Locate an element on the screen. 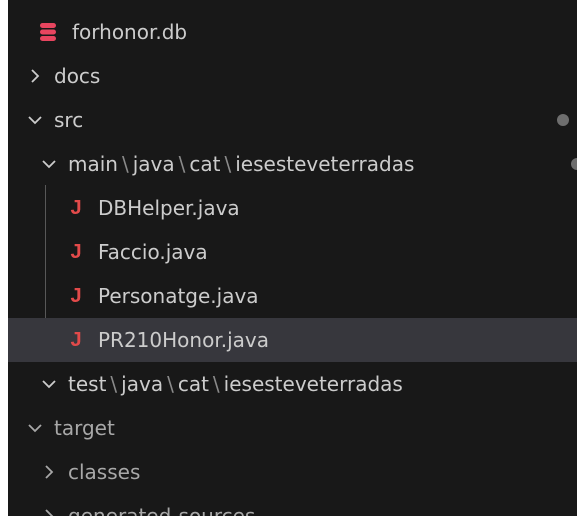  tree-item-label: generated-sources is located at coordinates (162, 510).